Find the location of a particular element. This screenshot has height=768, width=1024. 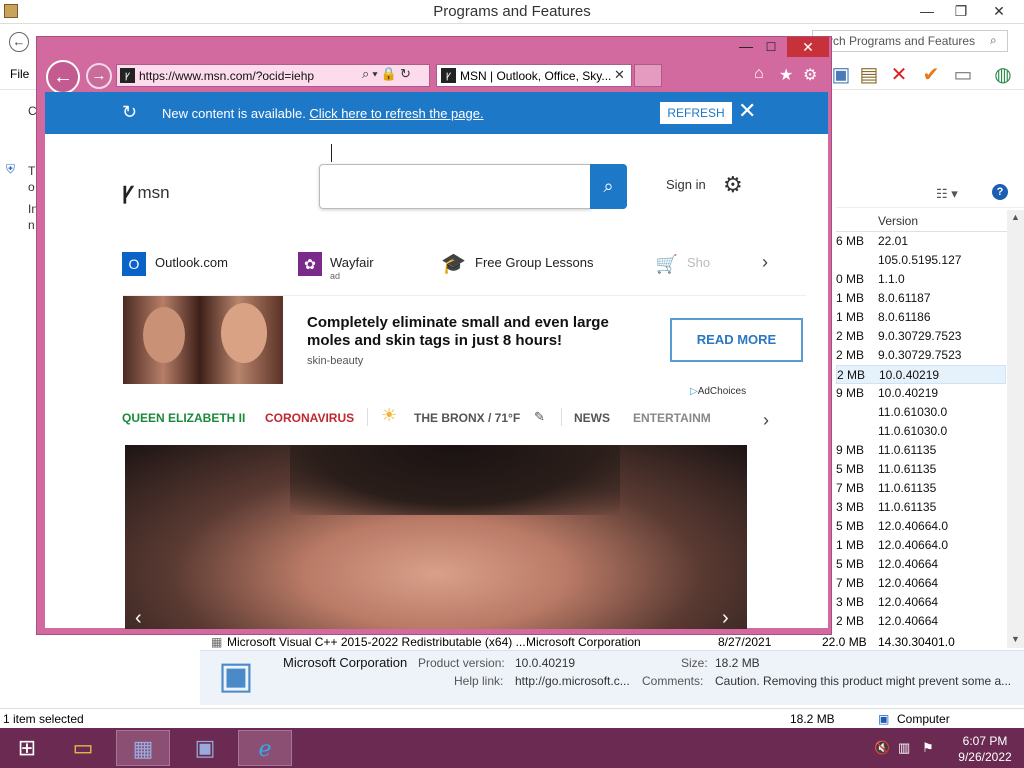

table-row: 0 MB 1.1.0 is located at coordinates (921, 279).